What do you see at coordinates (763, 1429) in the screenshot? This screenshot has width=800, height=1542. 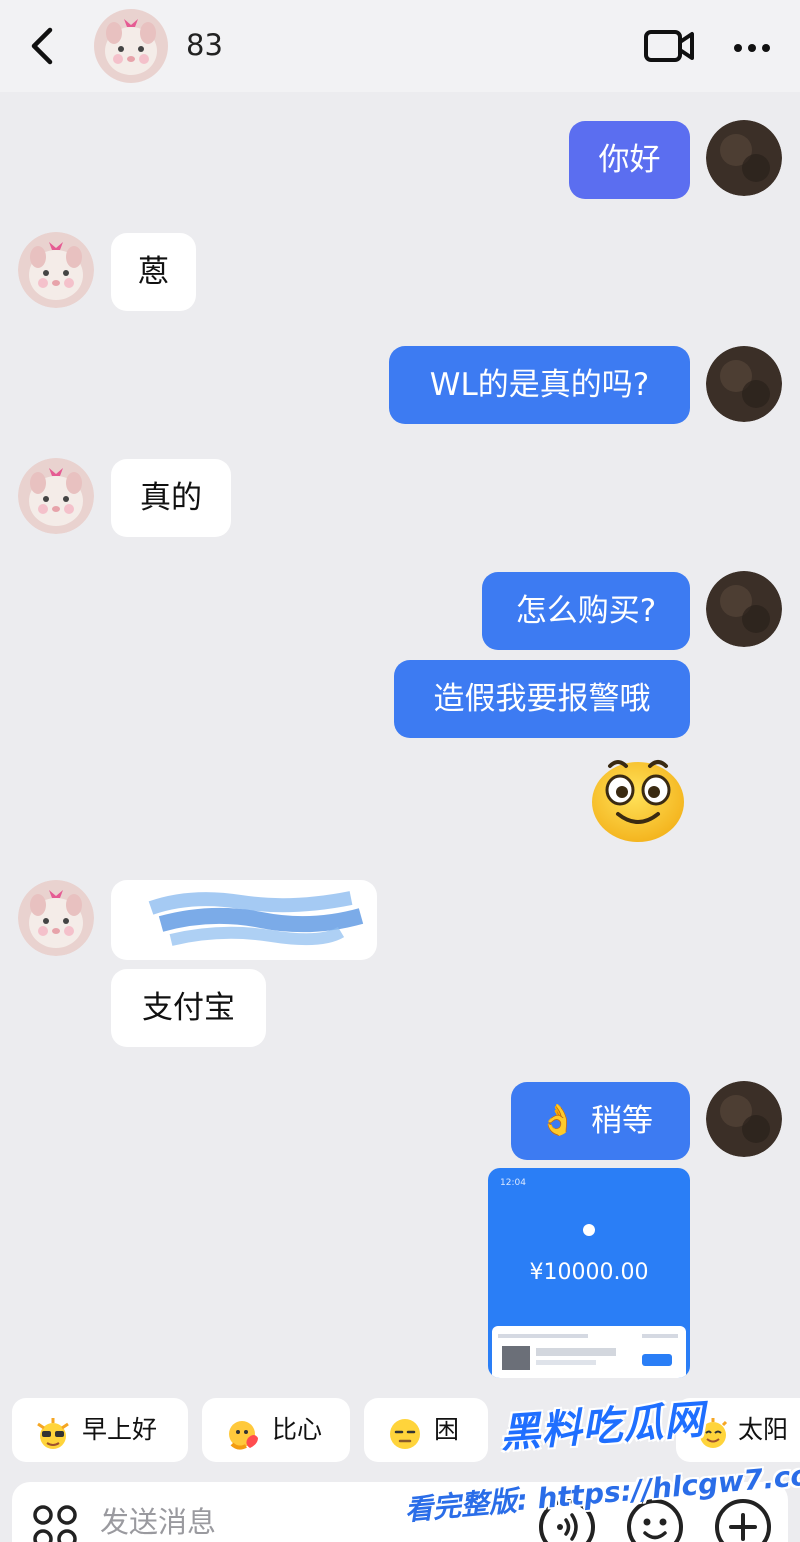 I see `chip-label: 太阳` at bounding box center [763, 1429].